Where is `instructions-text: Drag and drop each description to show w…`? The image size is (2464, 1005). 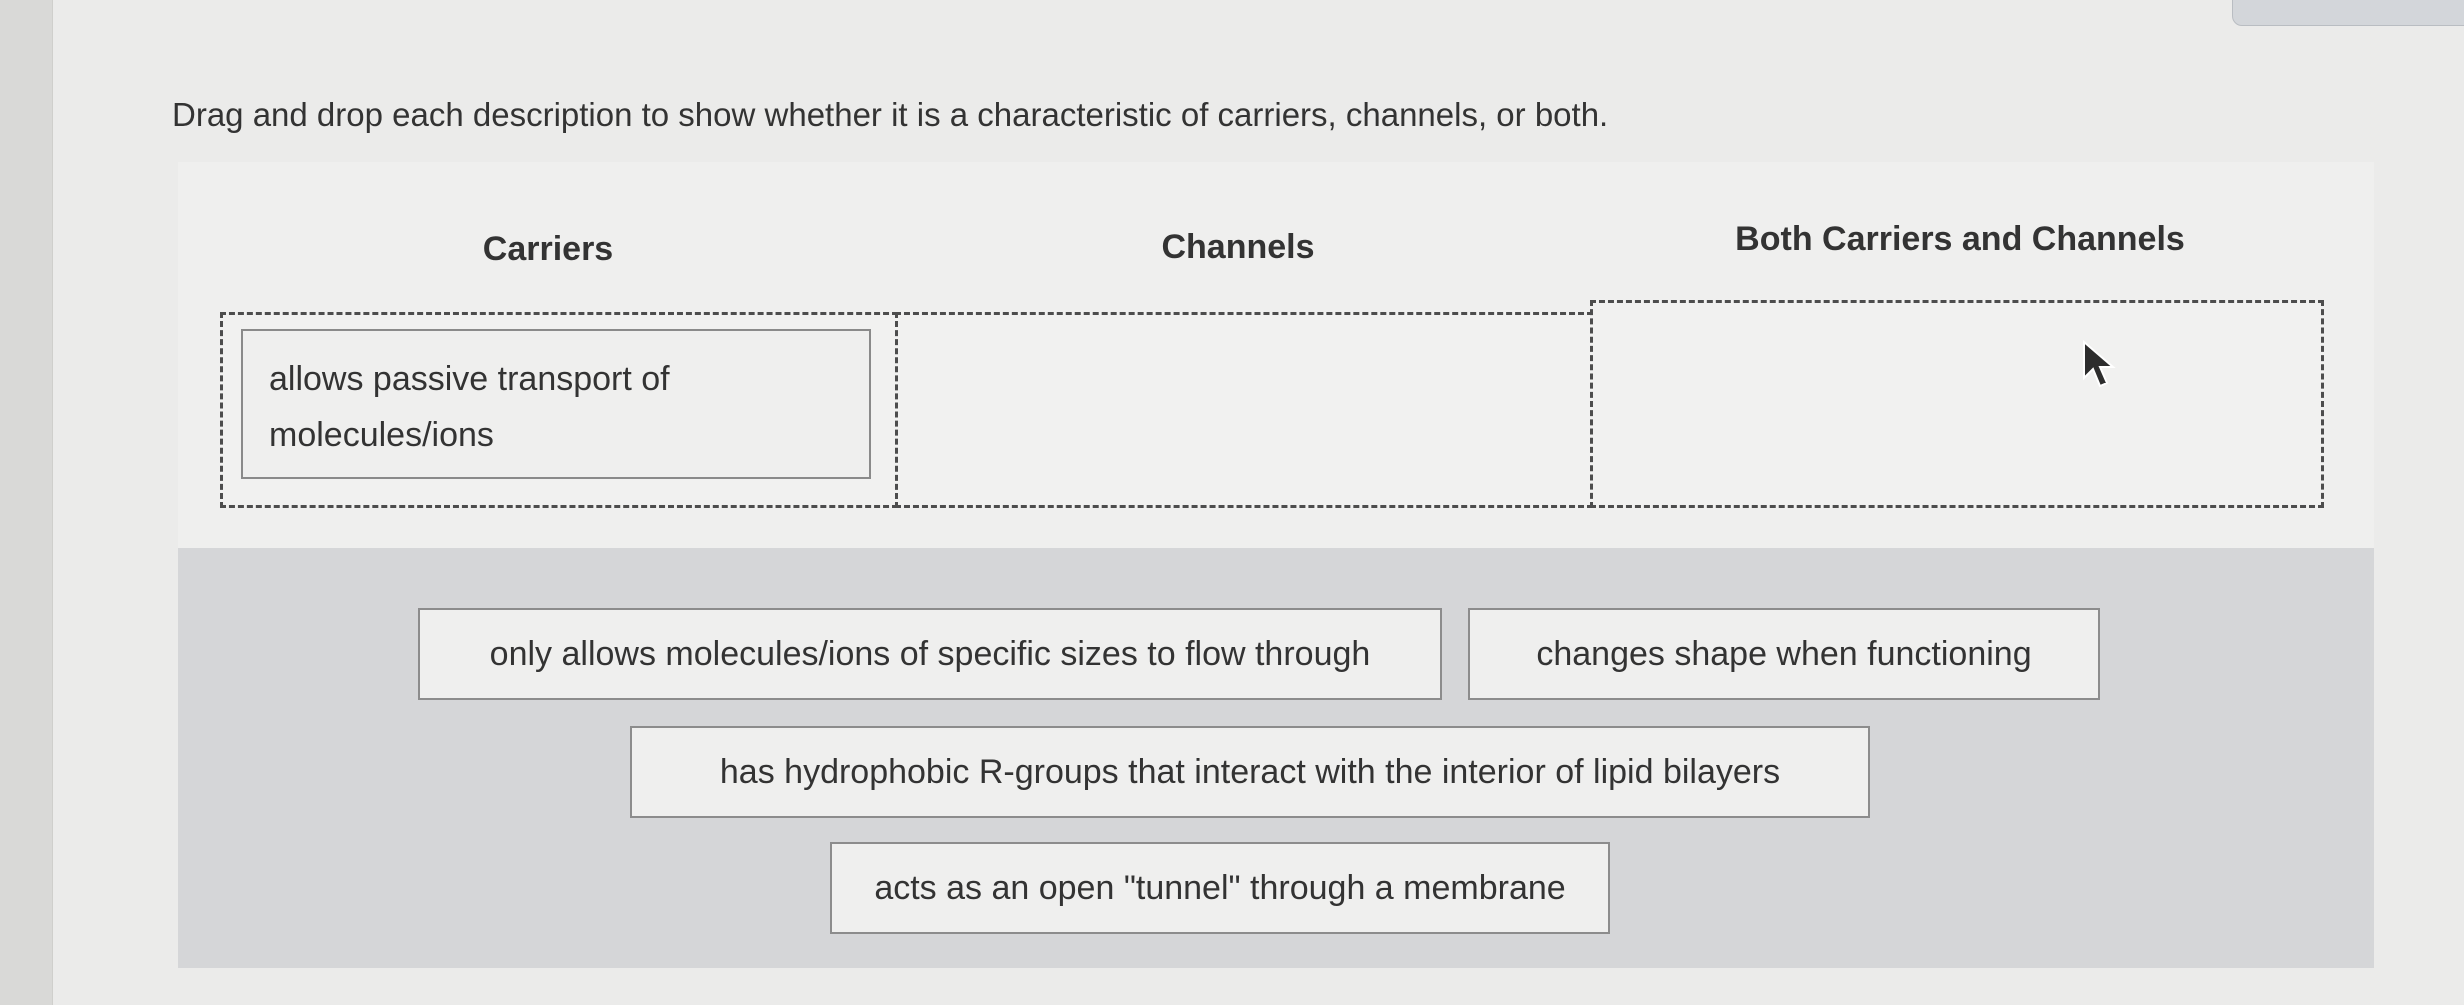
instructions-text: Drag and drop each description to show w… is located at coordinates (890, 114).